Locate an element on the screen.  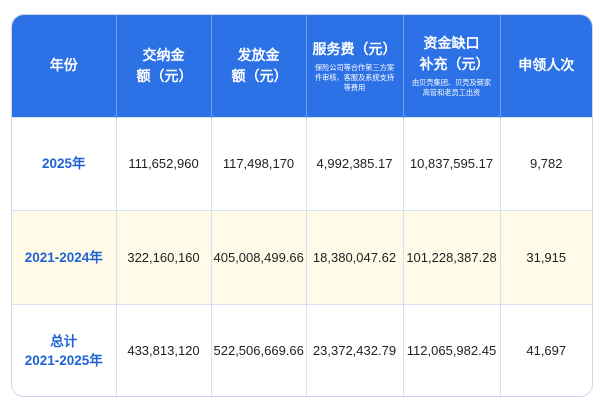
row-disbursed: 405,008,499.66 is located at coordinates (259, 257).